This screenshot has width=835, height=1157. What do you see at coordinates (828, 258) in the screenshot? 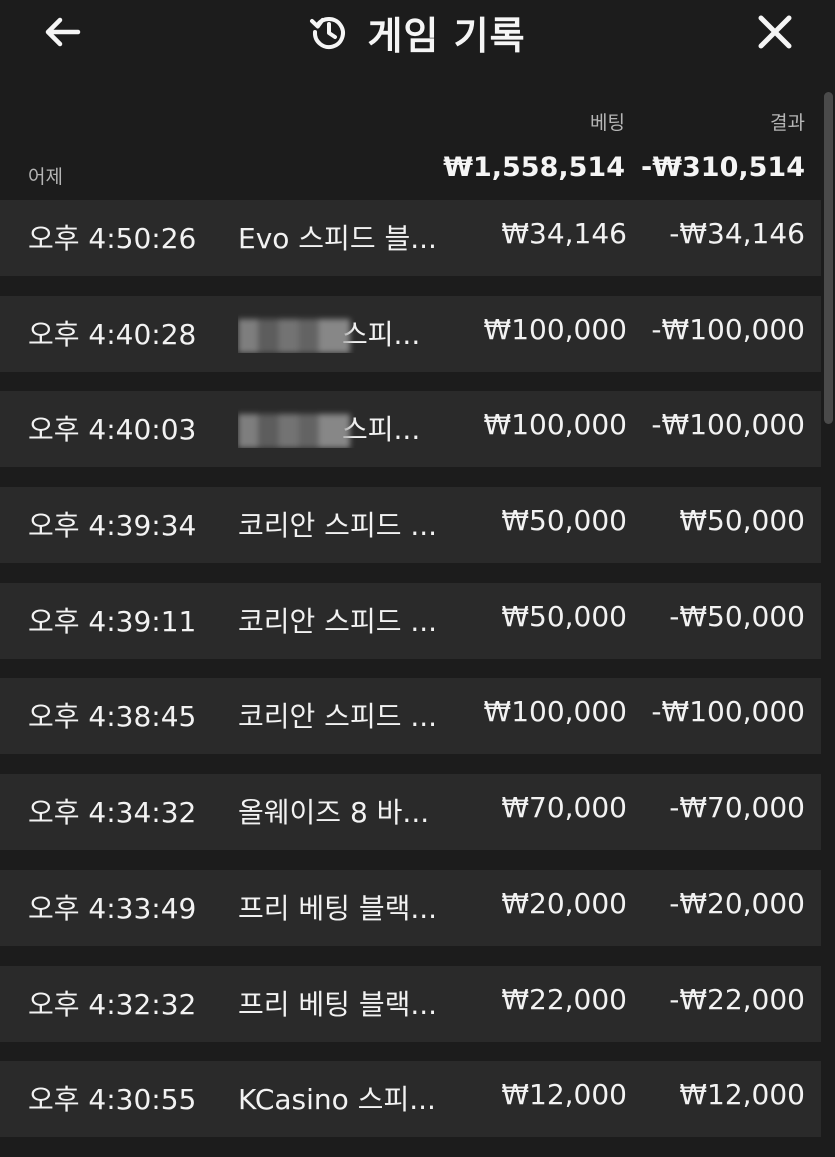
I see `scrollbar` at bounding box center [828, 258].